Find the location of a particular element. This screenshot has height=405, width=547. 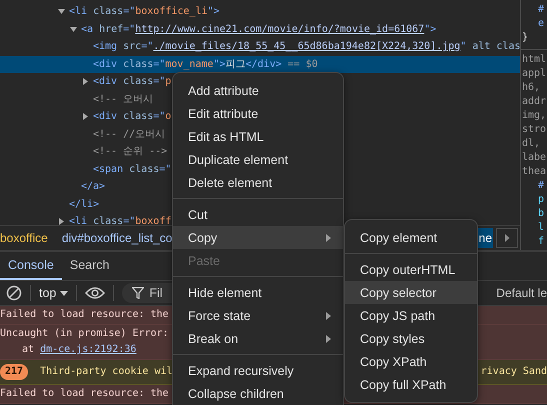

menu-item: Copy styles is located at coordinates (411, 338).